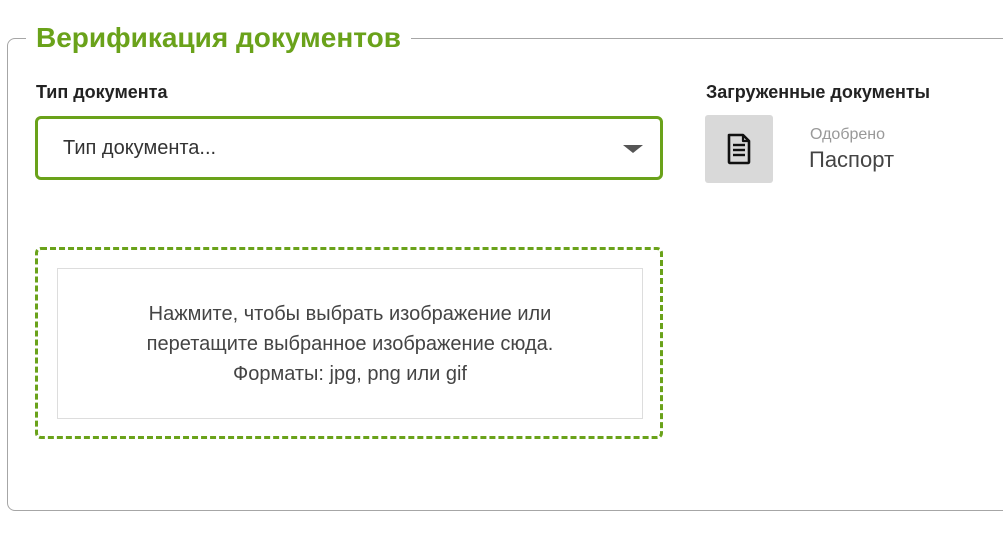 The image size is (1003, 539). Describe the element at coordinates (102, 92) in the screenshot. I see `doc-type-label: Тип документа` at that location.